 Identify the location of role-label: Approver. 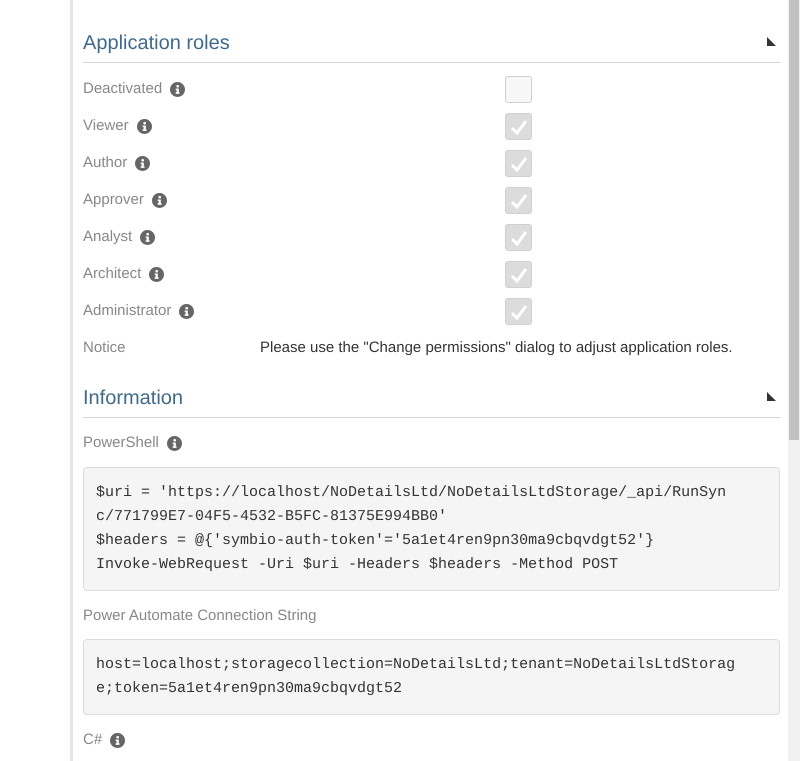
(113, 200).